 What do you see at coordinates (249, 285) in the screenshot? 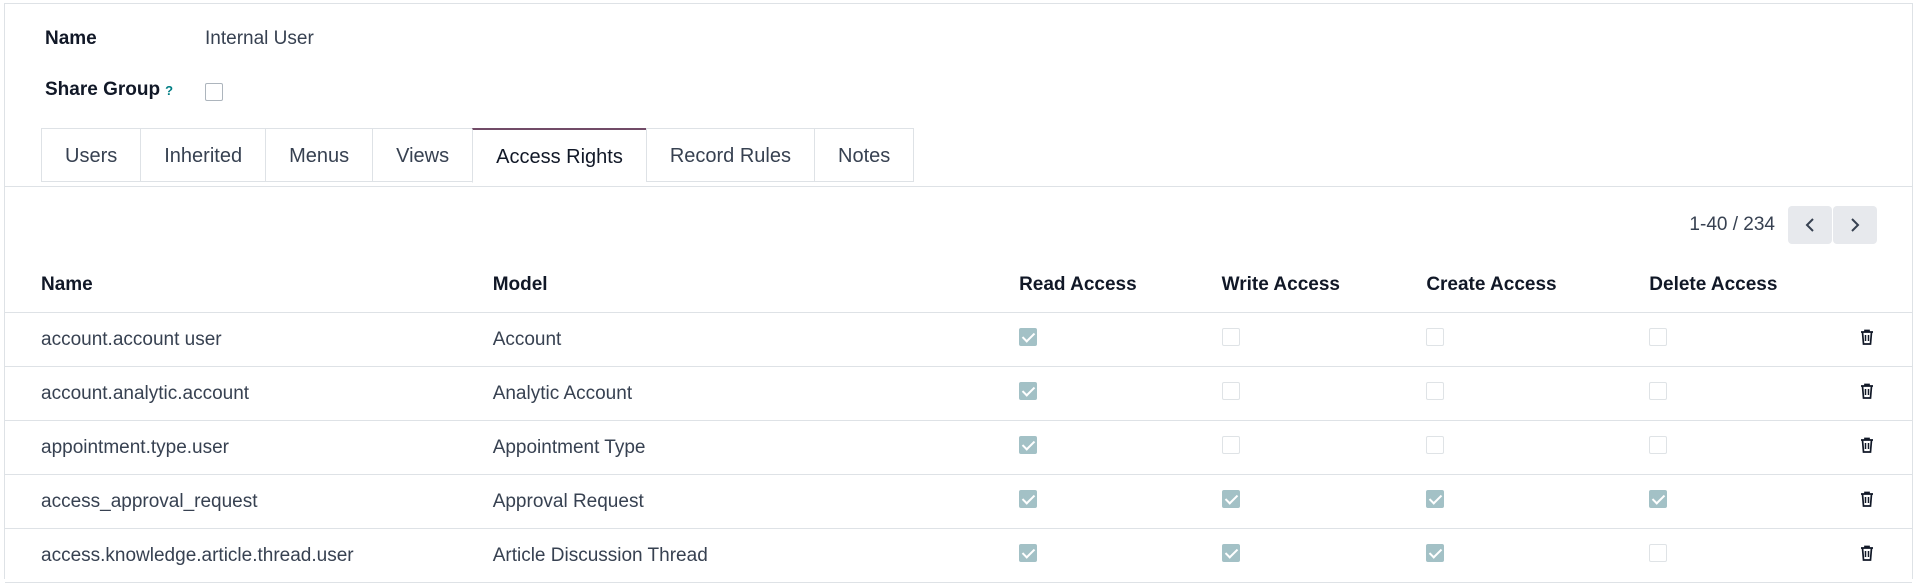
I see `column-header-name: Name` at bounding box center [249, 285].